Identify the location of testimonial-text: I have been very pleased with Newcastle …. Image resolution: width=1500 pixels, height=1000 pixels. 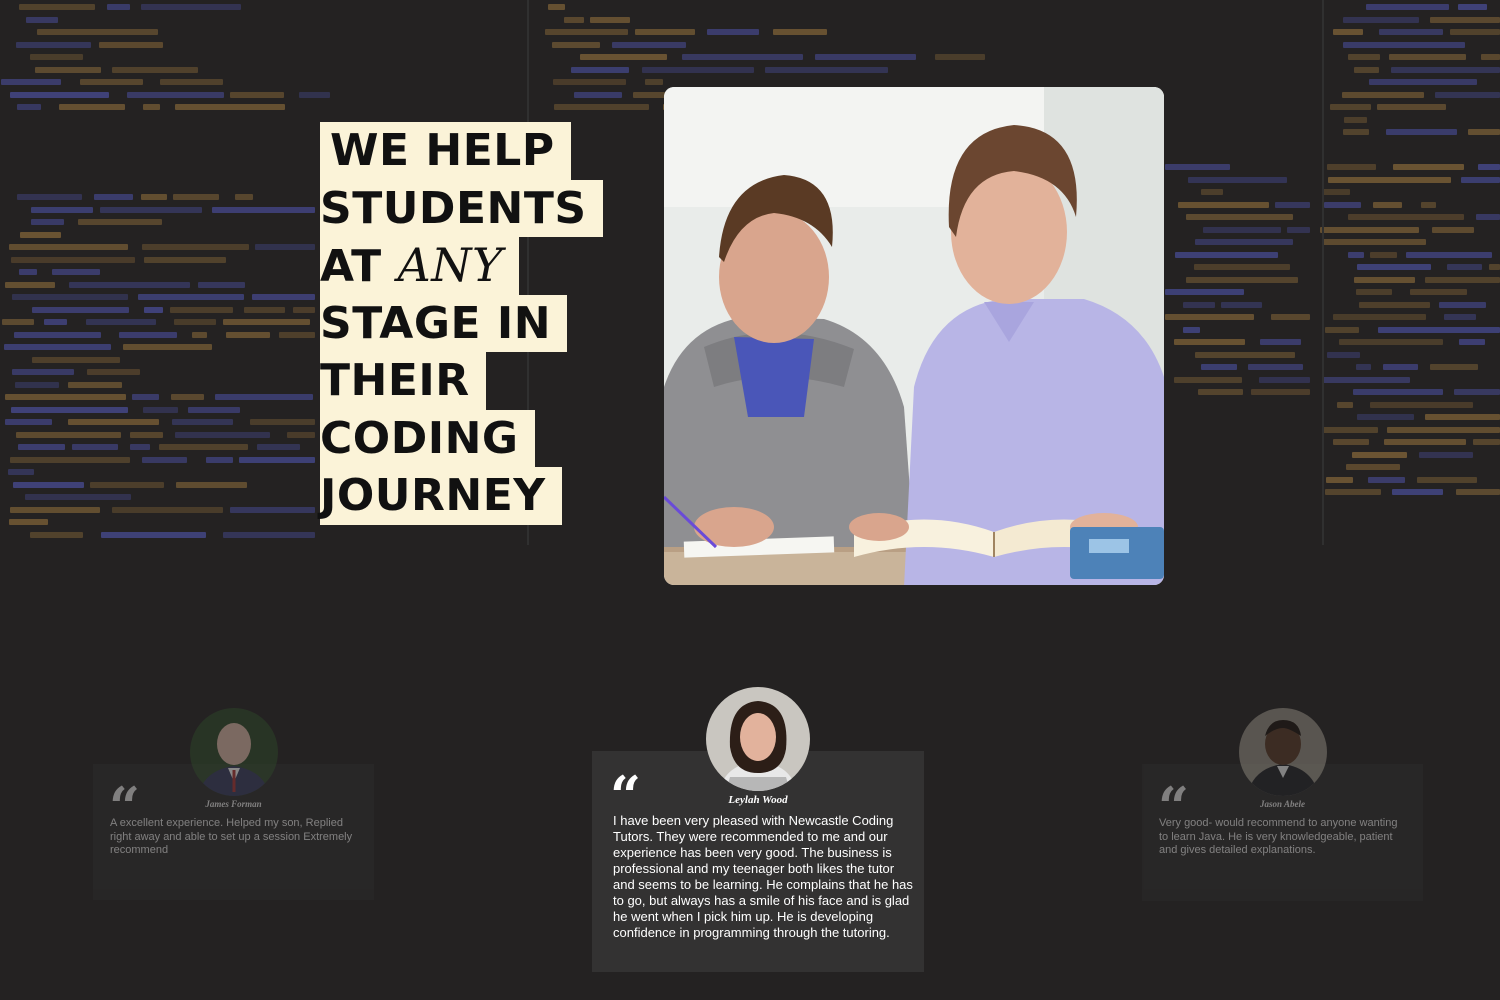
(763, 876).